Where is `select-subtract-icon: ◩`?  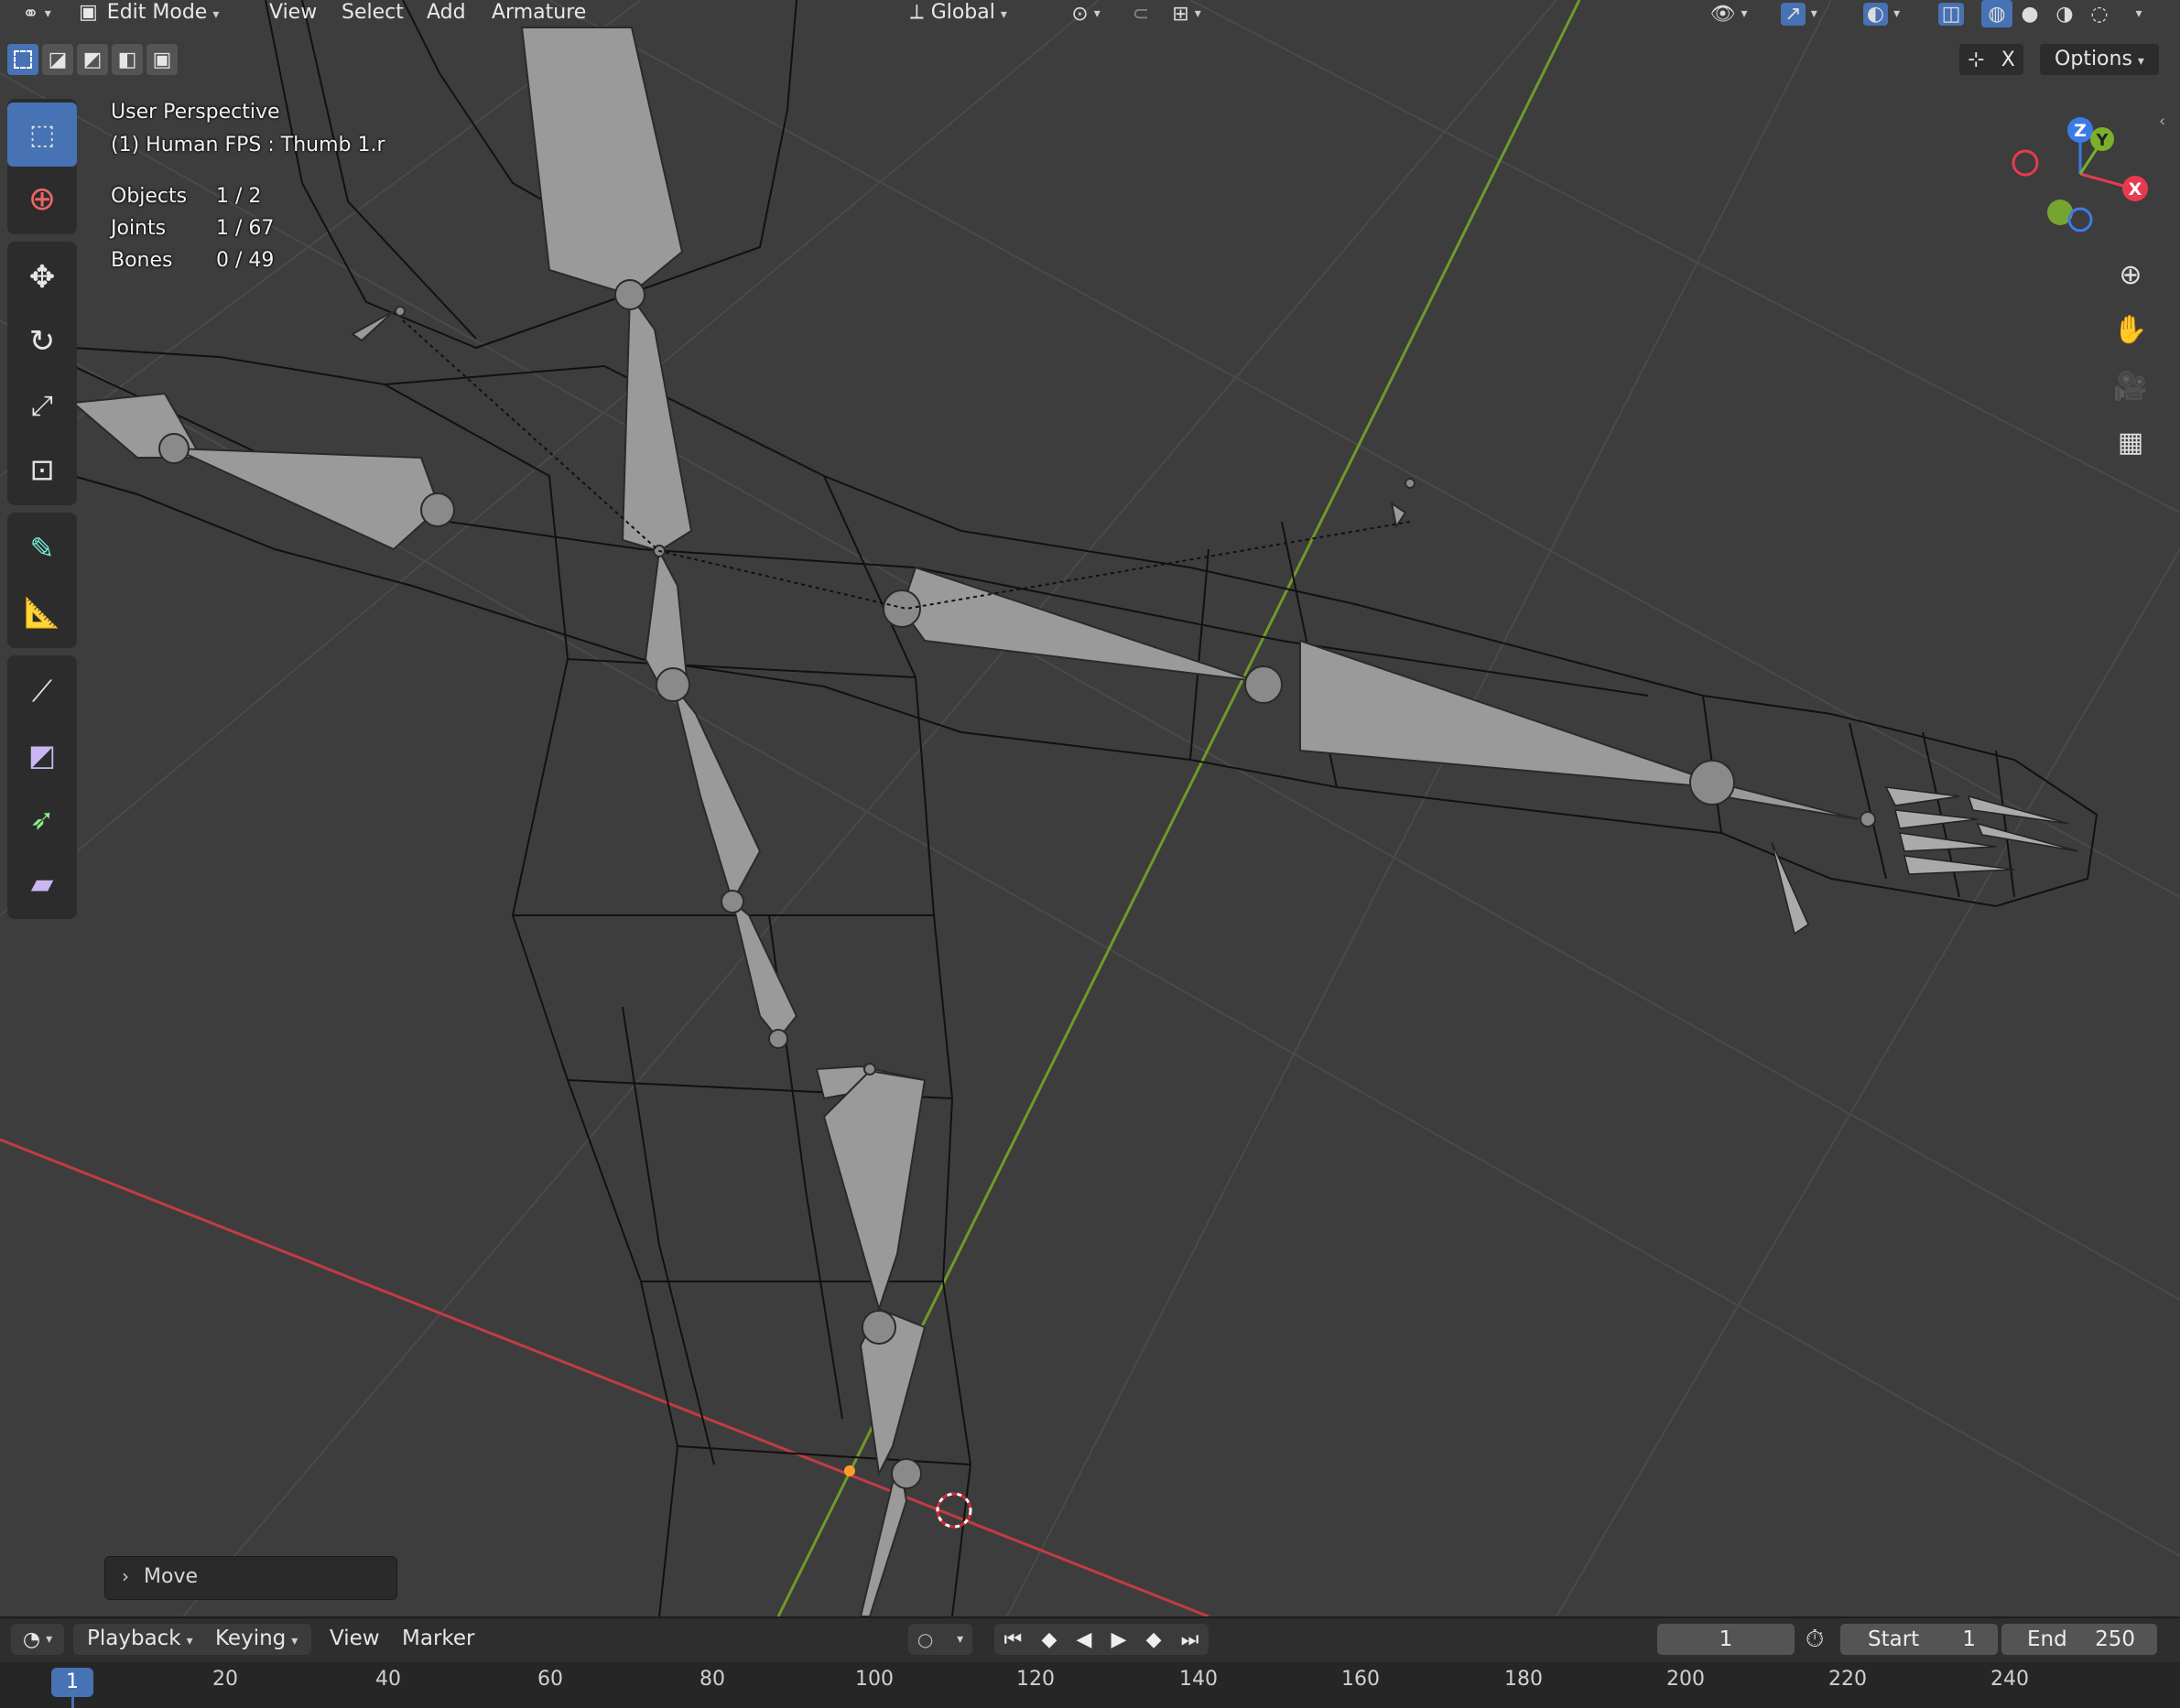 select-subtract-icon: ◩ is located at coordinates (92, 59).